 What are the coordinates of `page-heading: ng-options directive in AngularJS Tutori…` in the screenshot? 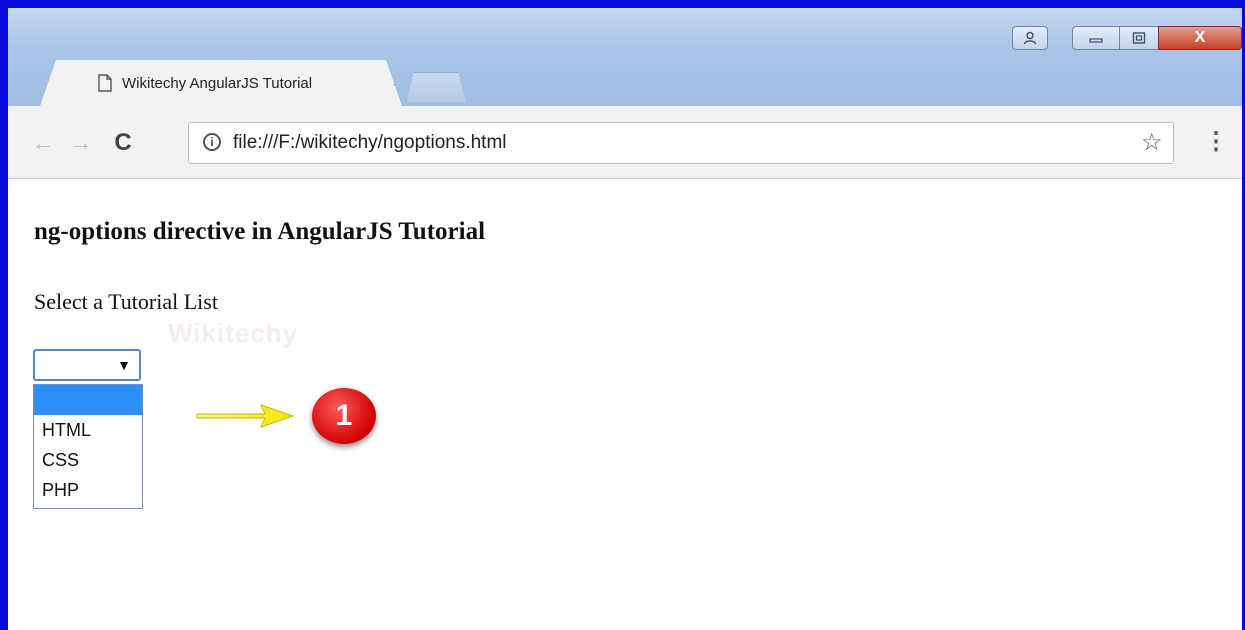 It's located at (260, 231).